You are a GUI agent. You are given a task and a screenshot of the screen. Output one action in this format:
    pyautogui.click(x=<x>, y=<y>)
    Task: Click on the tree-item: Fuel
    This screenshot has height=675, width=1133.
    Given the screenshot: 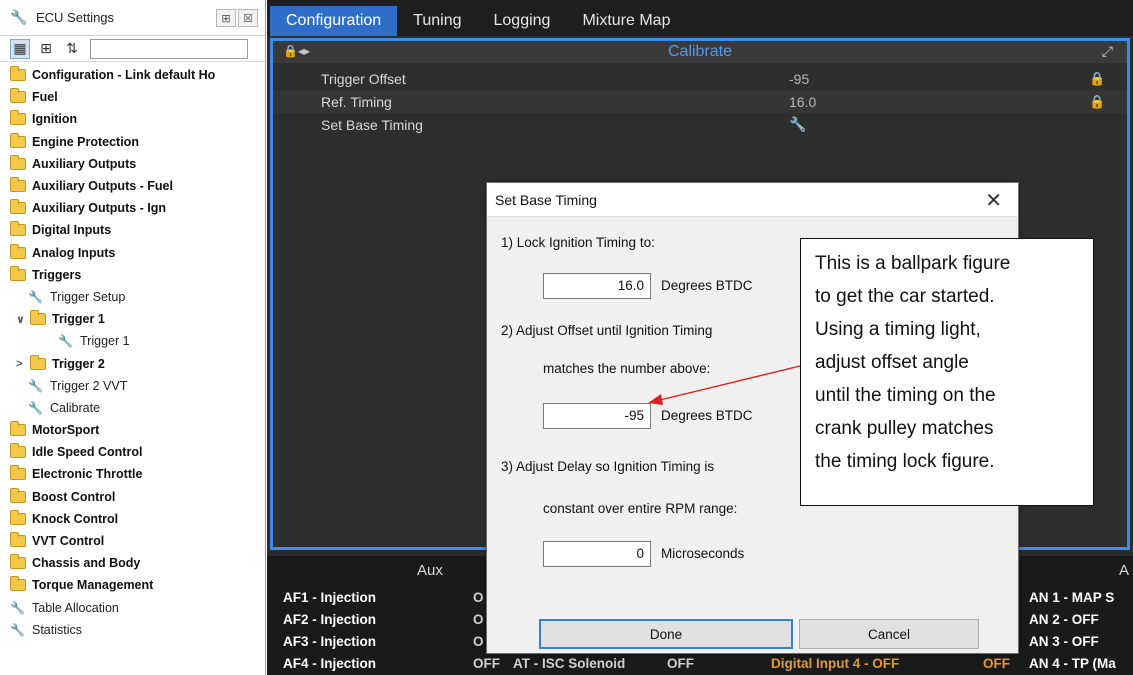 What is the action you would take?
    pyautogui.click(x=132, y=97)
    